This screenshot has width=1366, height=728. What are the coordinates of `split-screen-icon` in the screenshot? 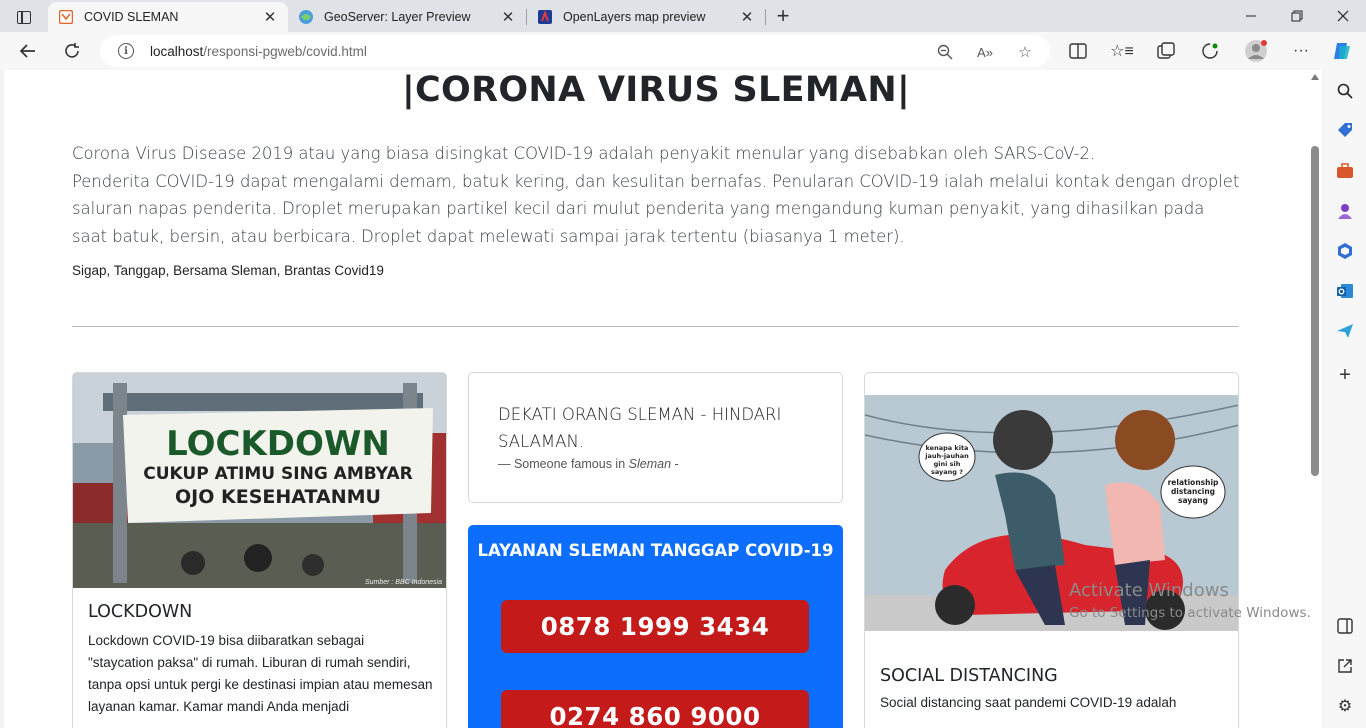 It's located at (1078, 51).